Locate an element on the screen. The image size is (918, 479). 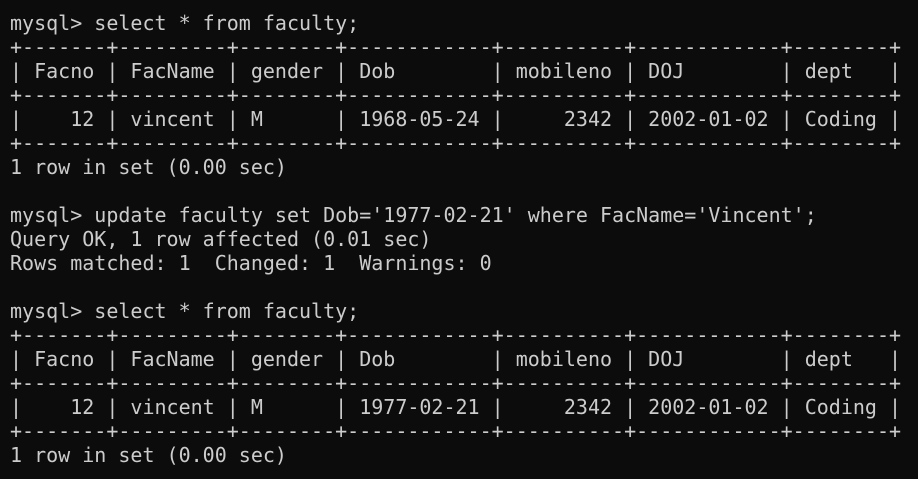
result-summary-2: 1 row in set (0.00 sec) is located at coordinates (148, 455).